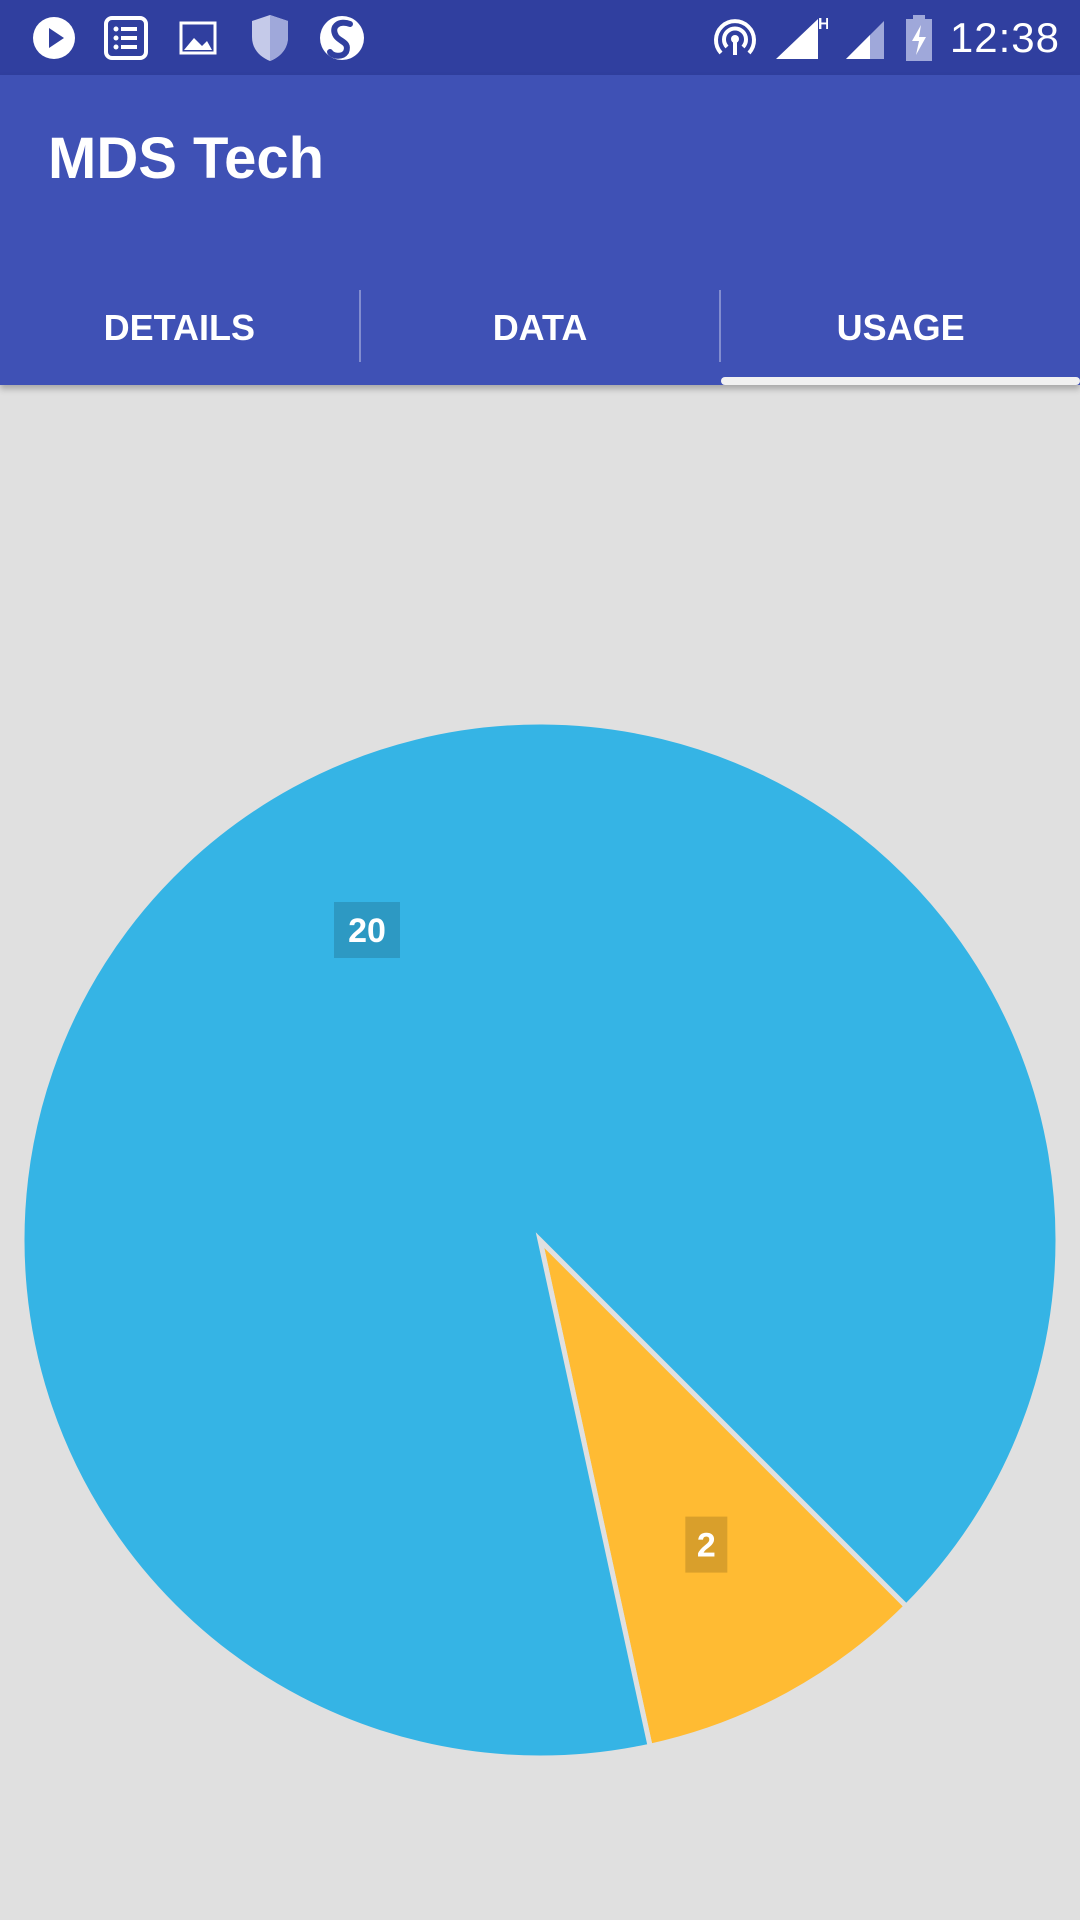 This screenshot has height=1920, width=1080. I want to click on tab-usage: USAGE, so click(900, 327).